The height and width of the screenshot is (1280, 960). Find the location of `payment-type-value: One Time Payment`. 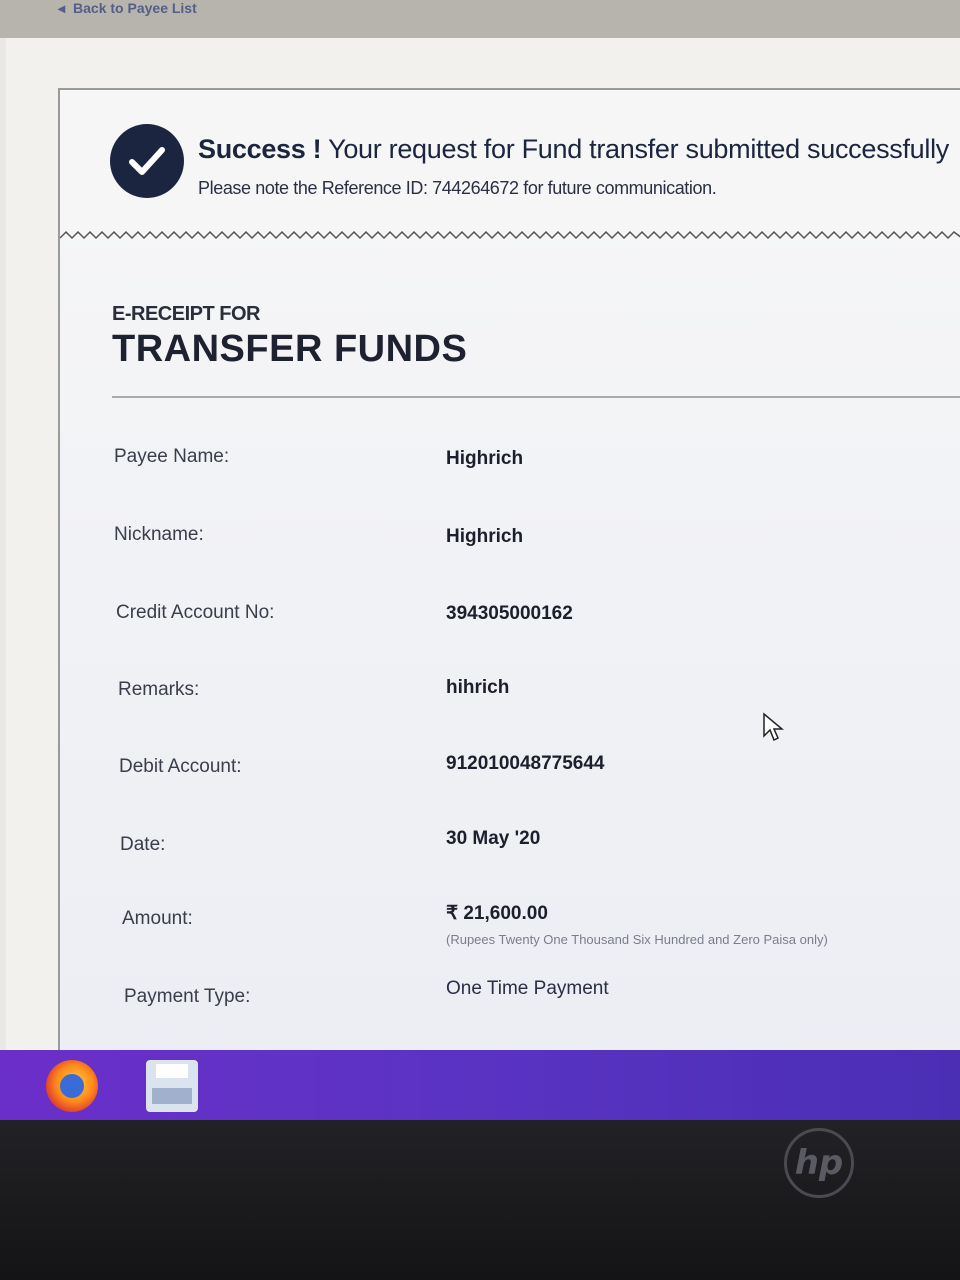

payment-type-value: One Time Payment is located at coordinates (527, 988).